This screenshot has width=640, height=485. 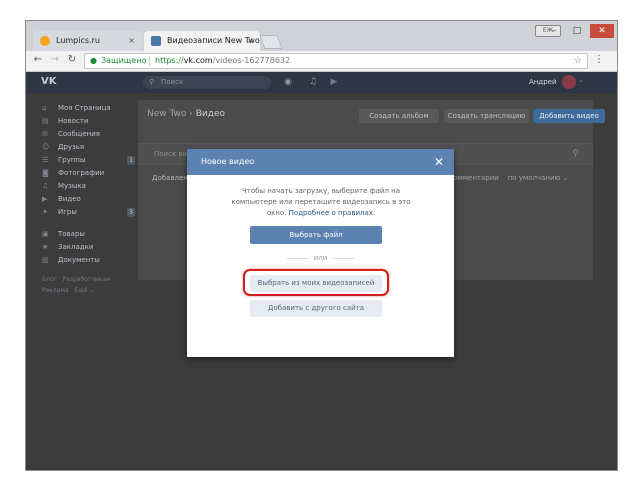 What do you see at coordinates (538, 178) in the screenshot?
I see `sort-default-select: по умолчанию ⌄` at bounding box center [538, 178].